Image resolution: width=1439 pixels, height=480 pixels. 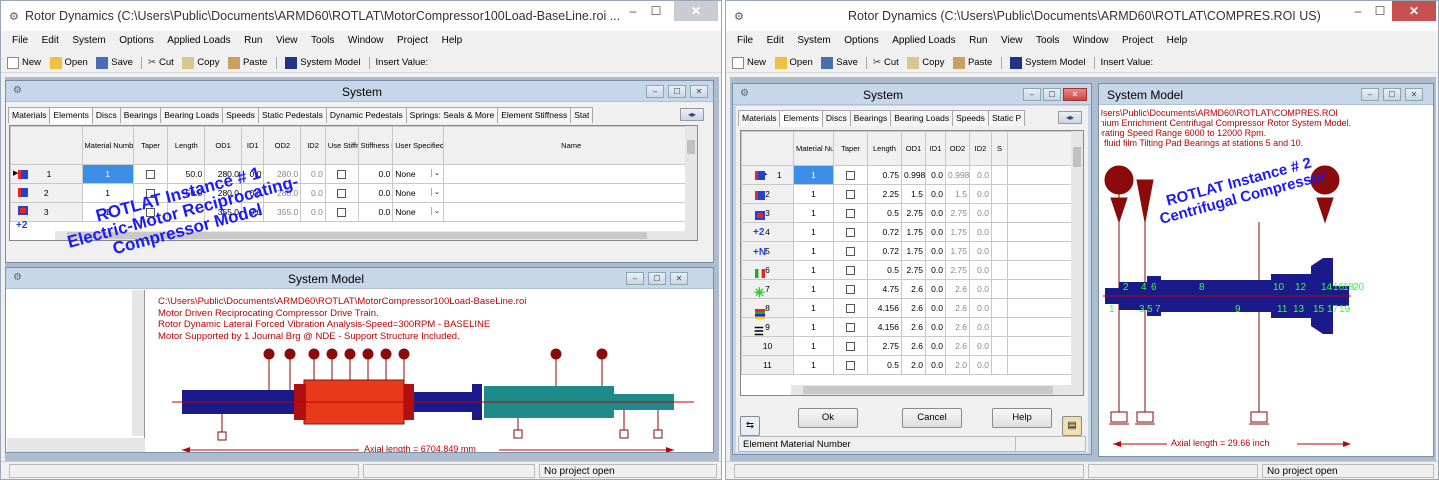 I want to click on minimize-button: –, so click(x=633, y=11).